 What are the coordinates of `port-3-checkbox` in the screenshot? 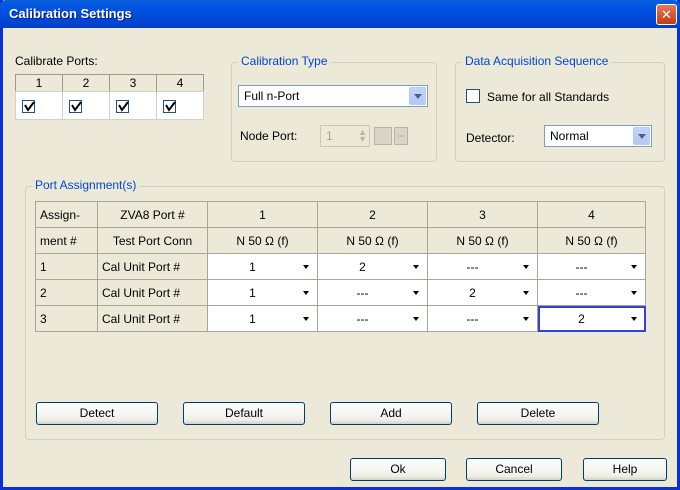 It's located at (122, 106).